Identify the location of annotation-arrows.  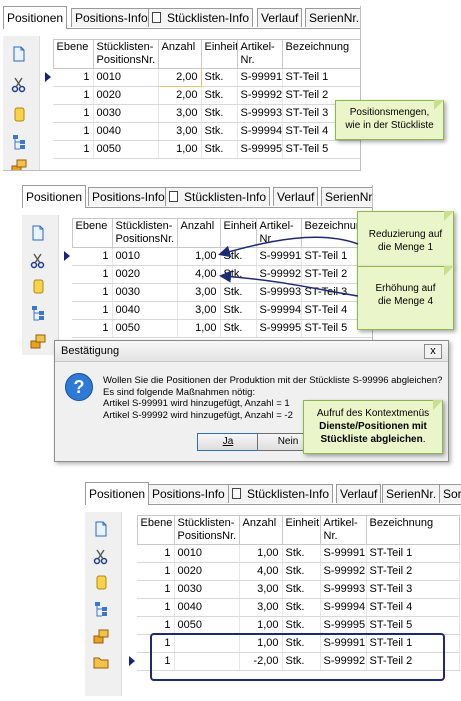
(288, 266).